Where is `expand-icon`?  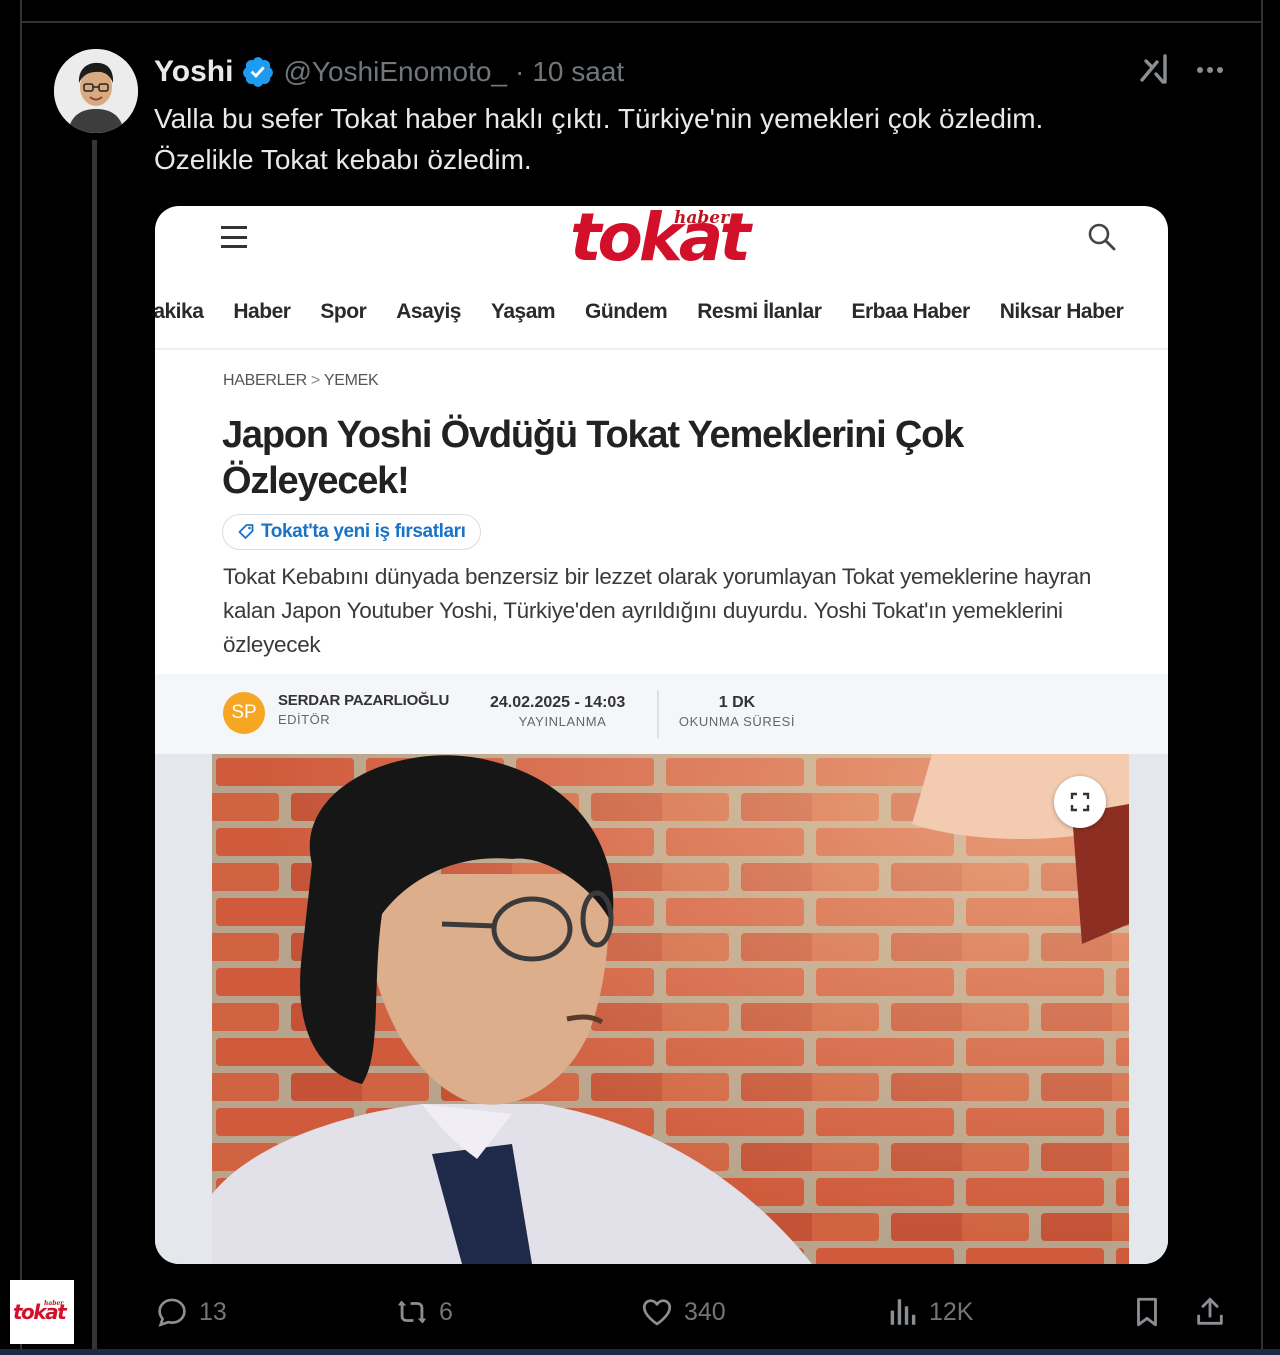 expand-icon is located at coordinates (1080, 802).